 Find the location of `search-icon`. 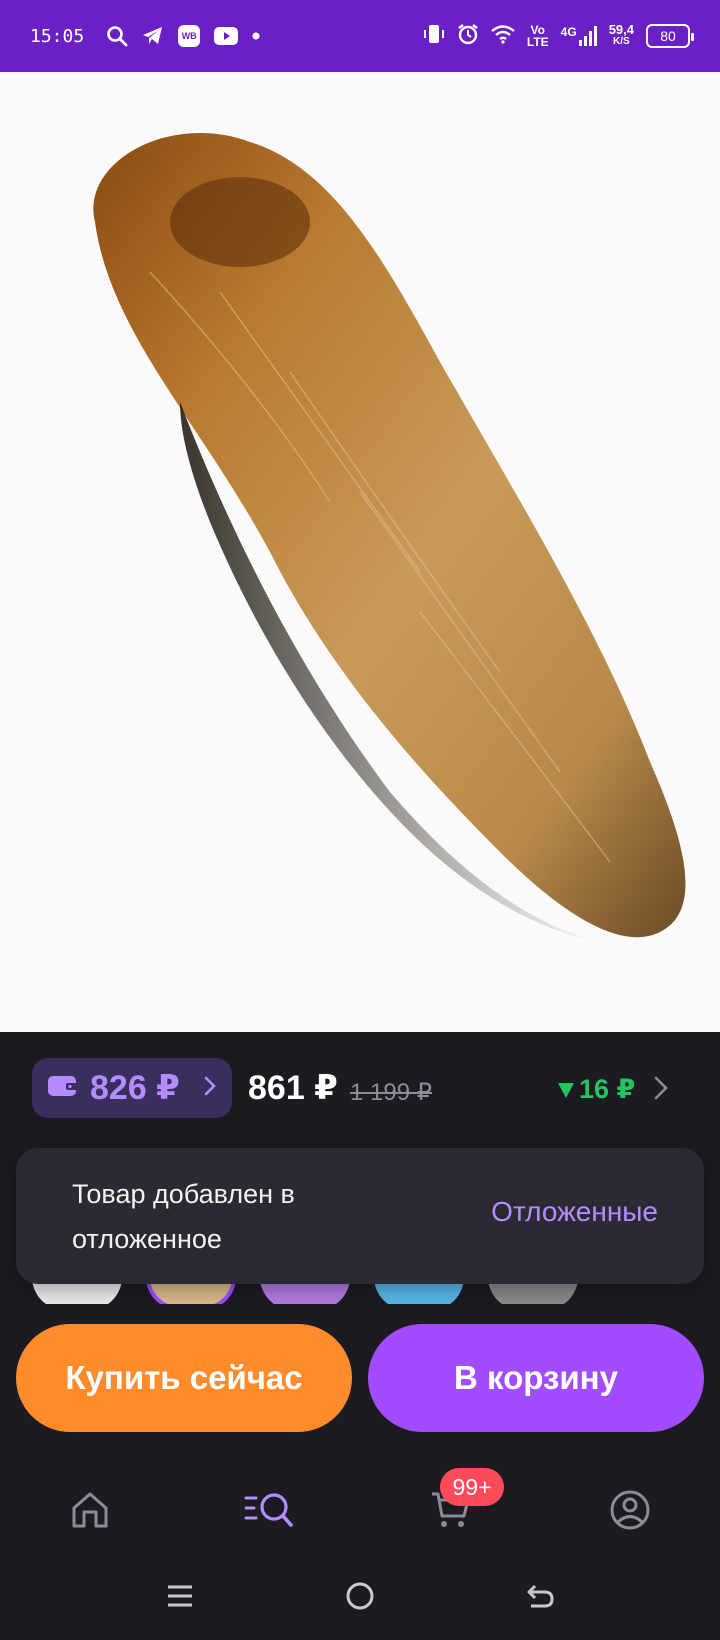

search-icon is located at coordinates (117, 36).